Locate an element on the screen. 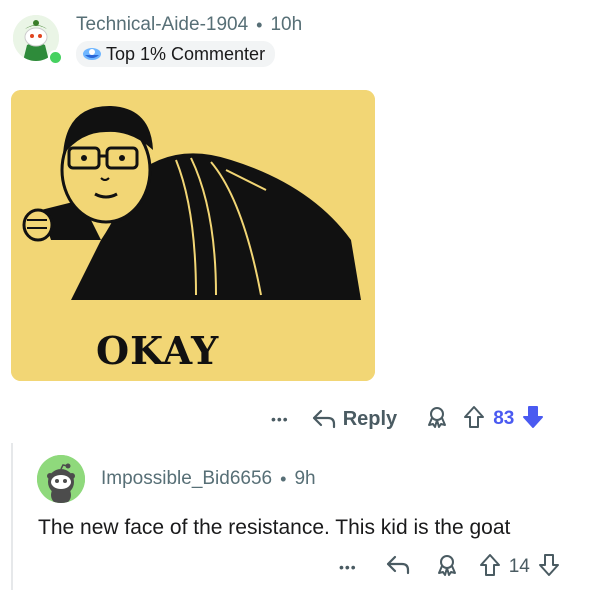  comment-username: Impossible_Bid6656 is located at coordinates (186, 479).